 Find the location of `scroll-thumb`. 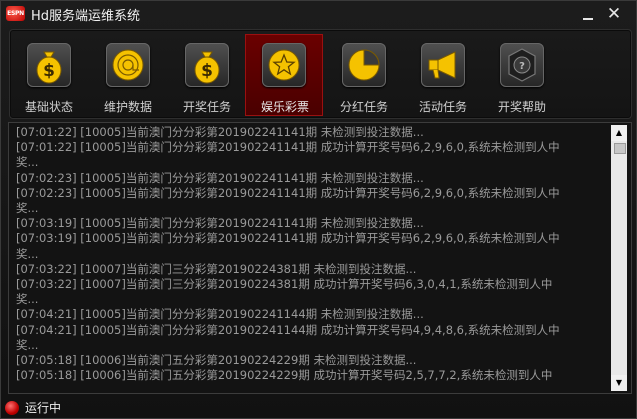

scroll-thumb is located at coordinates (620, 148).